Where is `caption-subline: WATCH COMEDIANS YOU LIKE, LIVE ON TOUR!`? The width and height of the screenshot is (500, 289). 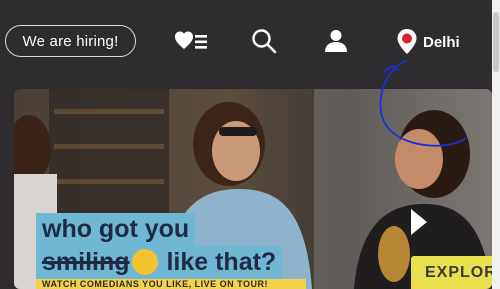
caption-subline: WATCH COMEDIANS YOU LIKE, LIVE ON TOUR! is located at coordinates (171, 284).